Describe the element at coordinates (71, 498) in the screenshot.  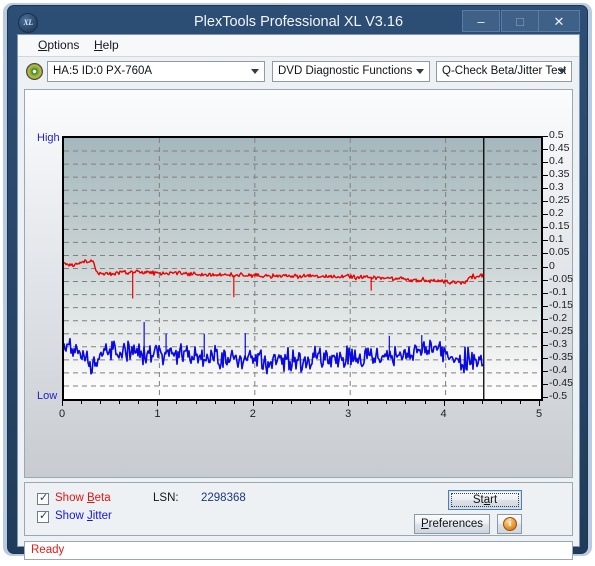
I see `show-beta-prefix: Show` at that location.